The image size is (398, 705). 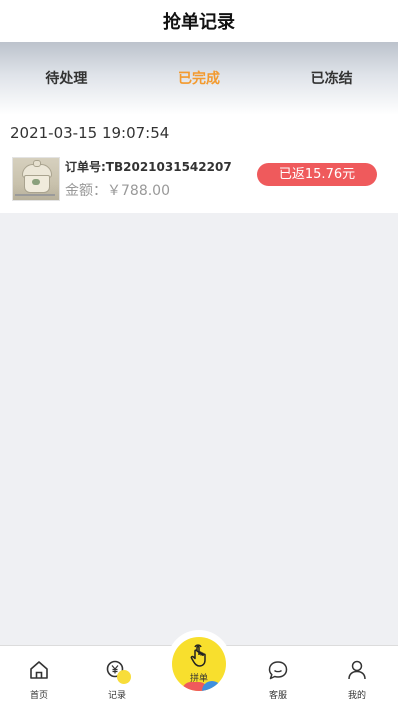 What do you see at coordinates (198, 655) in the screenshot?
I see `tap-hand-icon` at bounding box center [198, 655].